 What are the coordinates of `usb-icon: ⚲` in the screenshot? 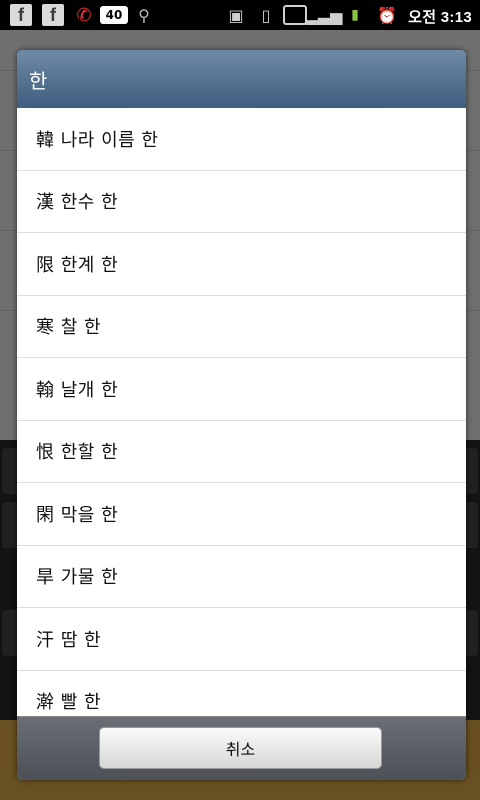 It's located at (144, 15).